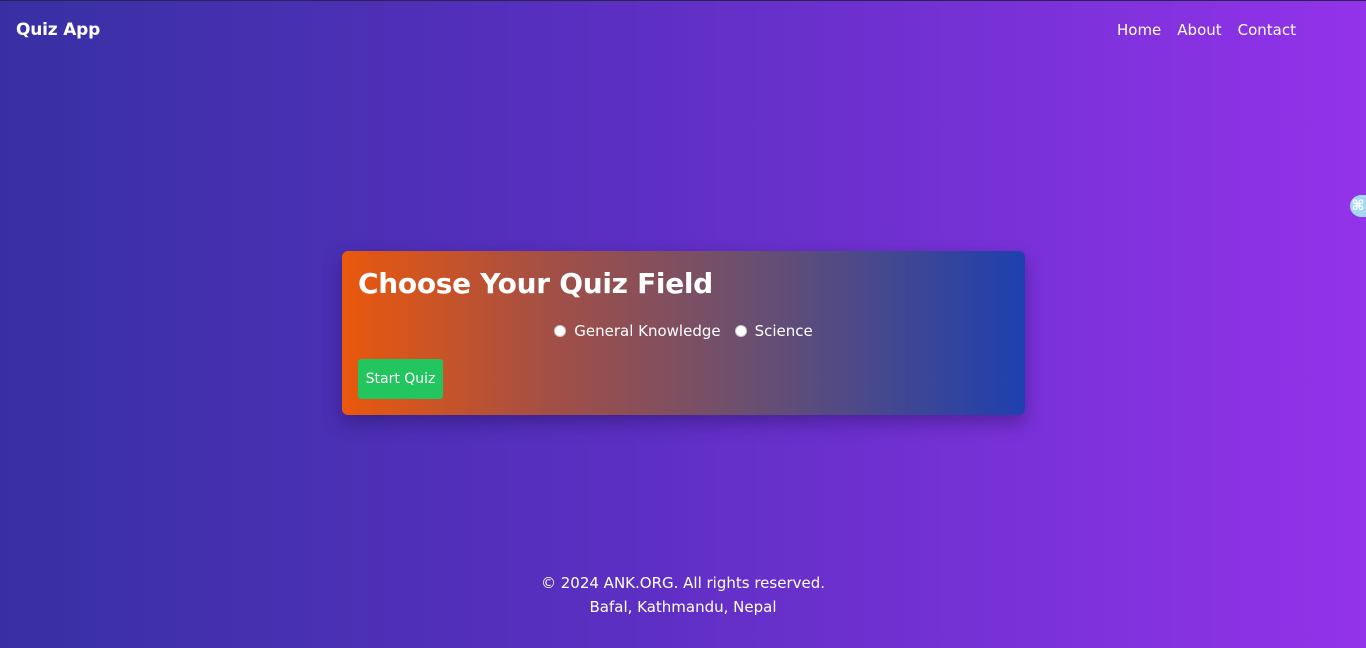 The height and width of the screenshot is (648, 1366). I want to click on nav-links: Home About Contact, so click(1206, 30).